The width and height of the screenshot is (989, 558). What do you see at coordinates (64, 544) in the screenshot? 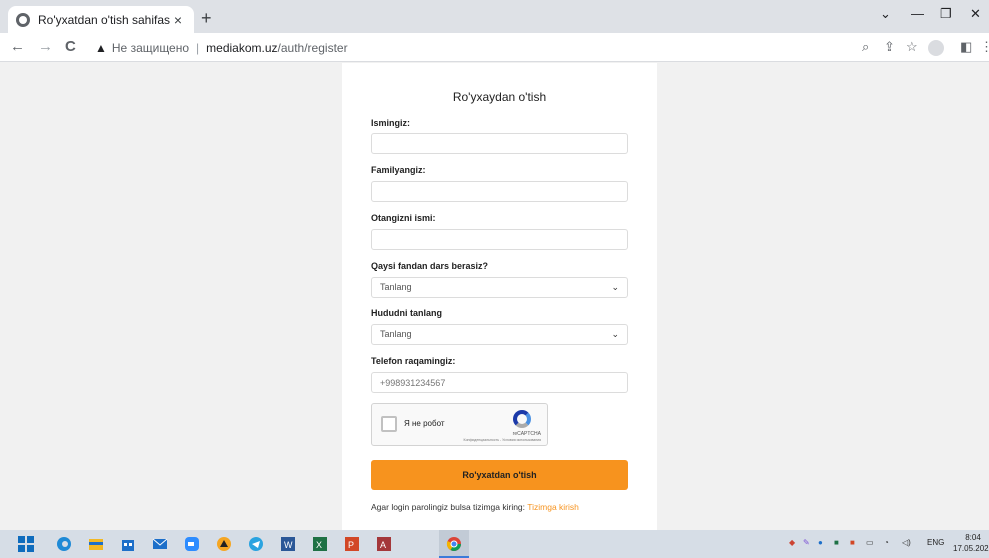
I see `edge-icon` at bounding box center [64, 544].